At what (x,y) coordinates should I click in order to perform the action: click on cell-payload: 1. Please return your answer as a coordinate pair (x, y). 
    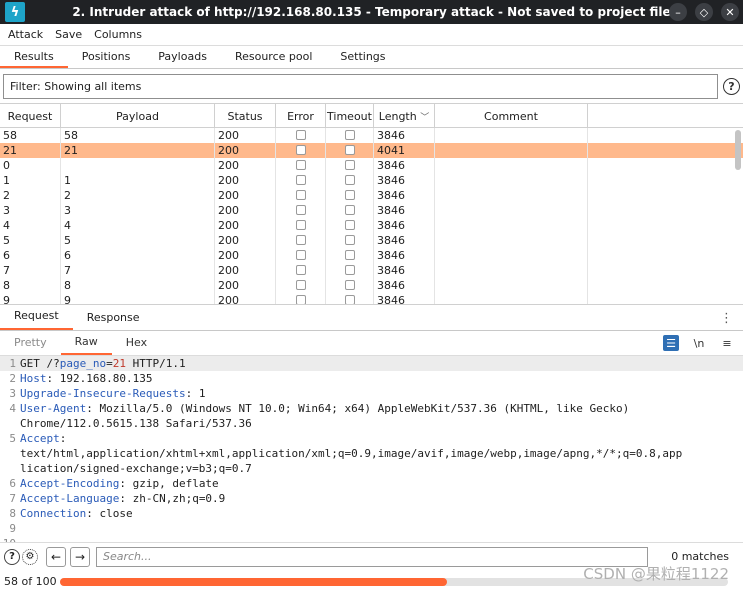
    Looking at the image, I should click on (138, 180).